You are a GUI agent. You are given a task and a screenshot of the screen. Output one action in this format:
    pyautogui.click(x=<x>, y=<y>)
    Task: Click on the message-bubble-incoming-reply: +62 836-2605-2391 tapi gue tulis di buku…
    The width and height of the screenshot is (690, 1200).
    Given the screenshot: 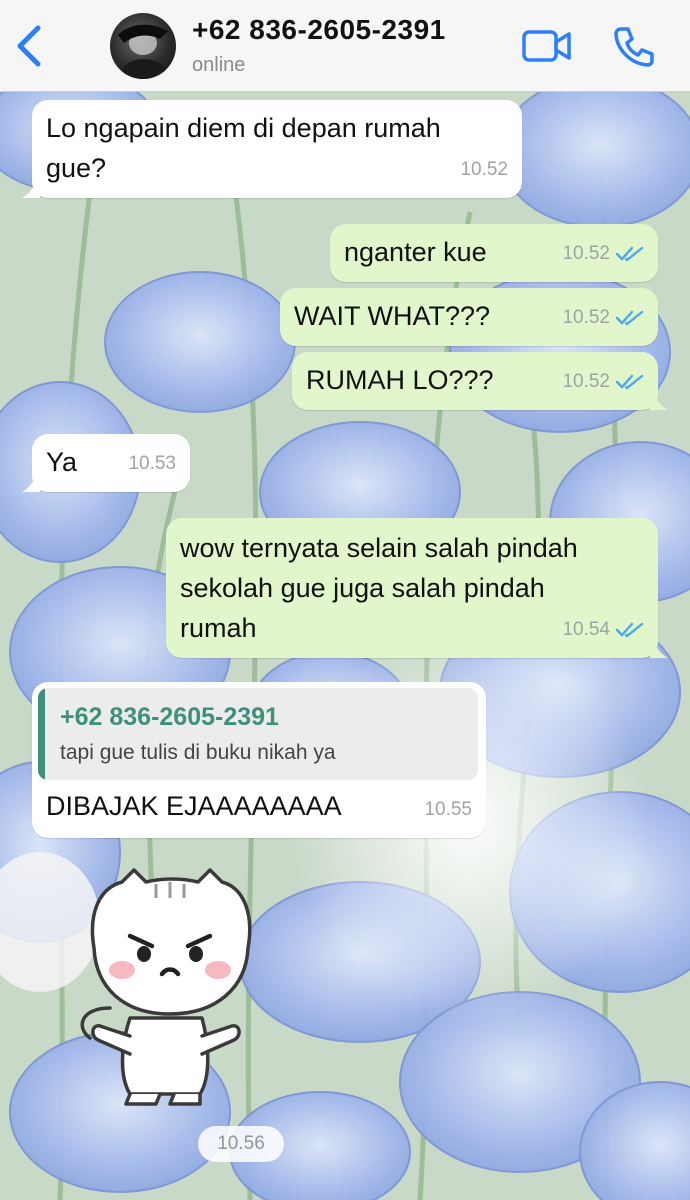 What is the action you would take?
    pyautogui.click(x=259, y=760)
    